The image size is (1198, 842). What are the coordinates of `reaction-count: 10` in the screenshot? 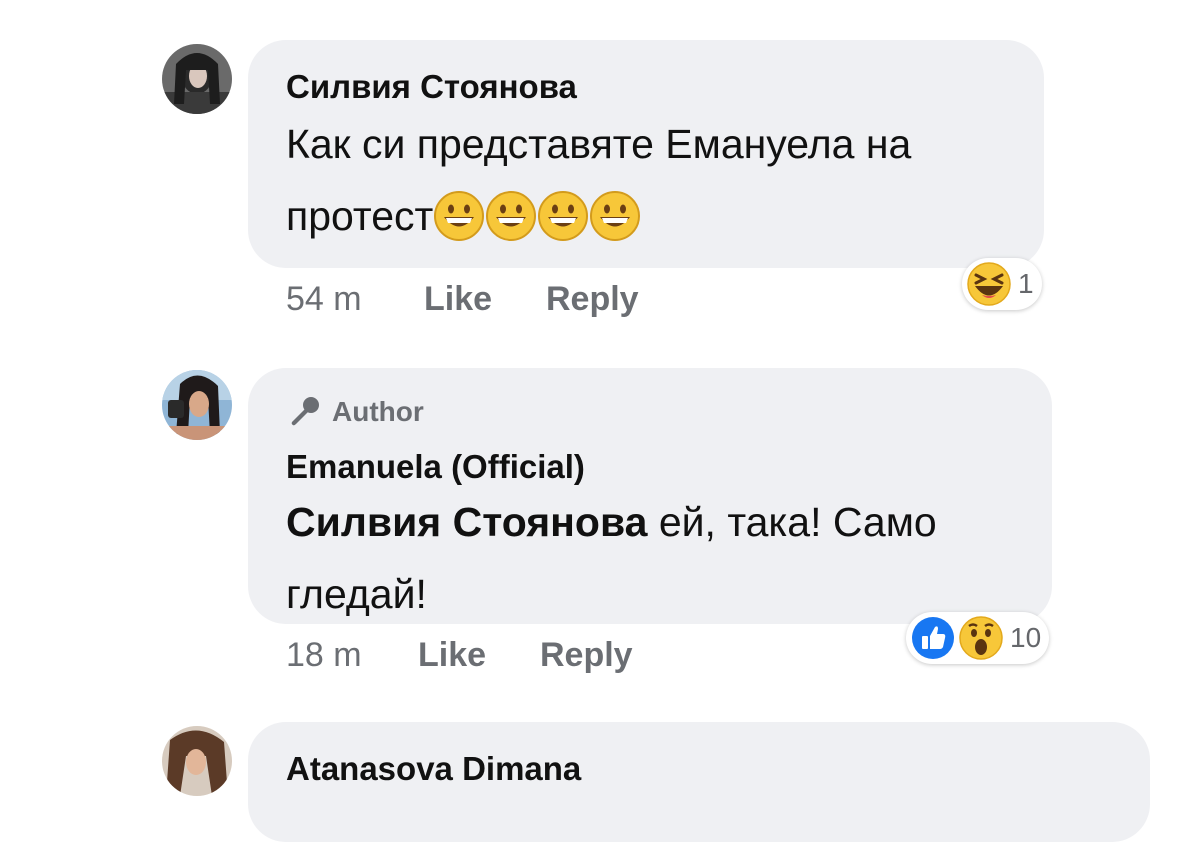 It's located at (1026, 637).